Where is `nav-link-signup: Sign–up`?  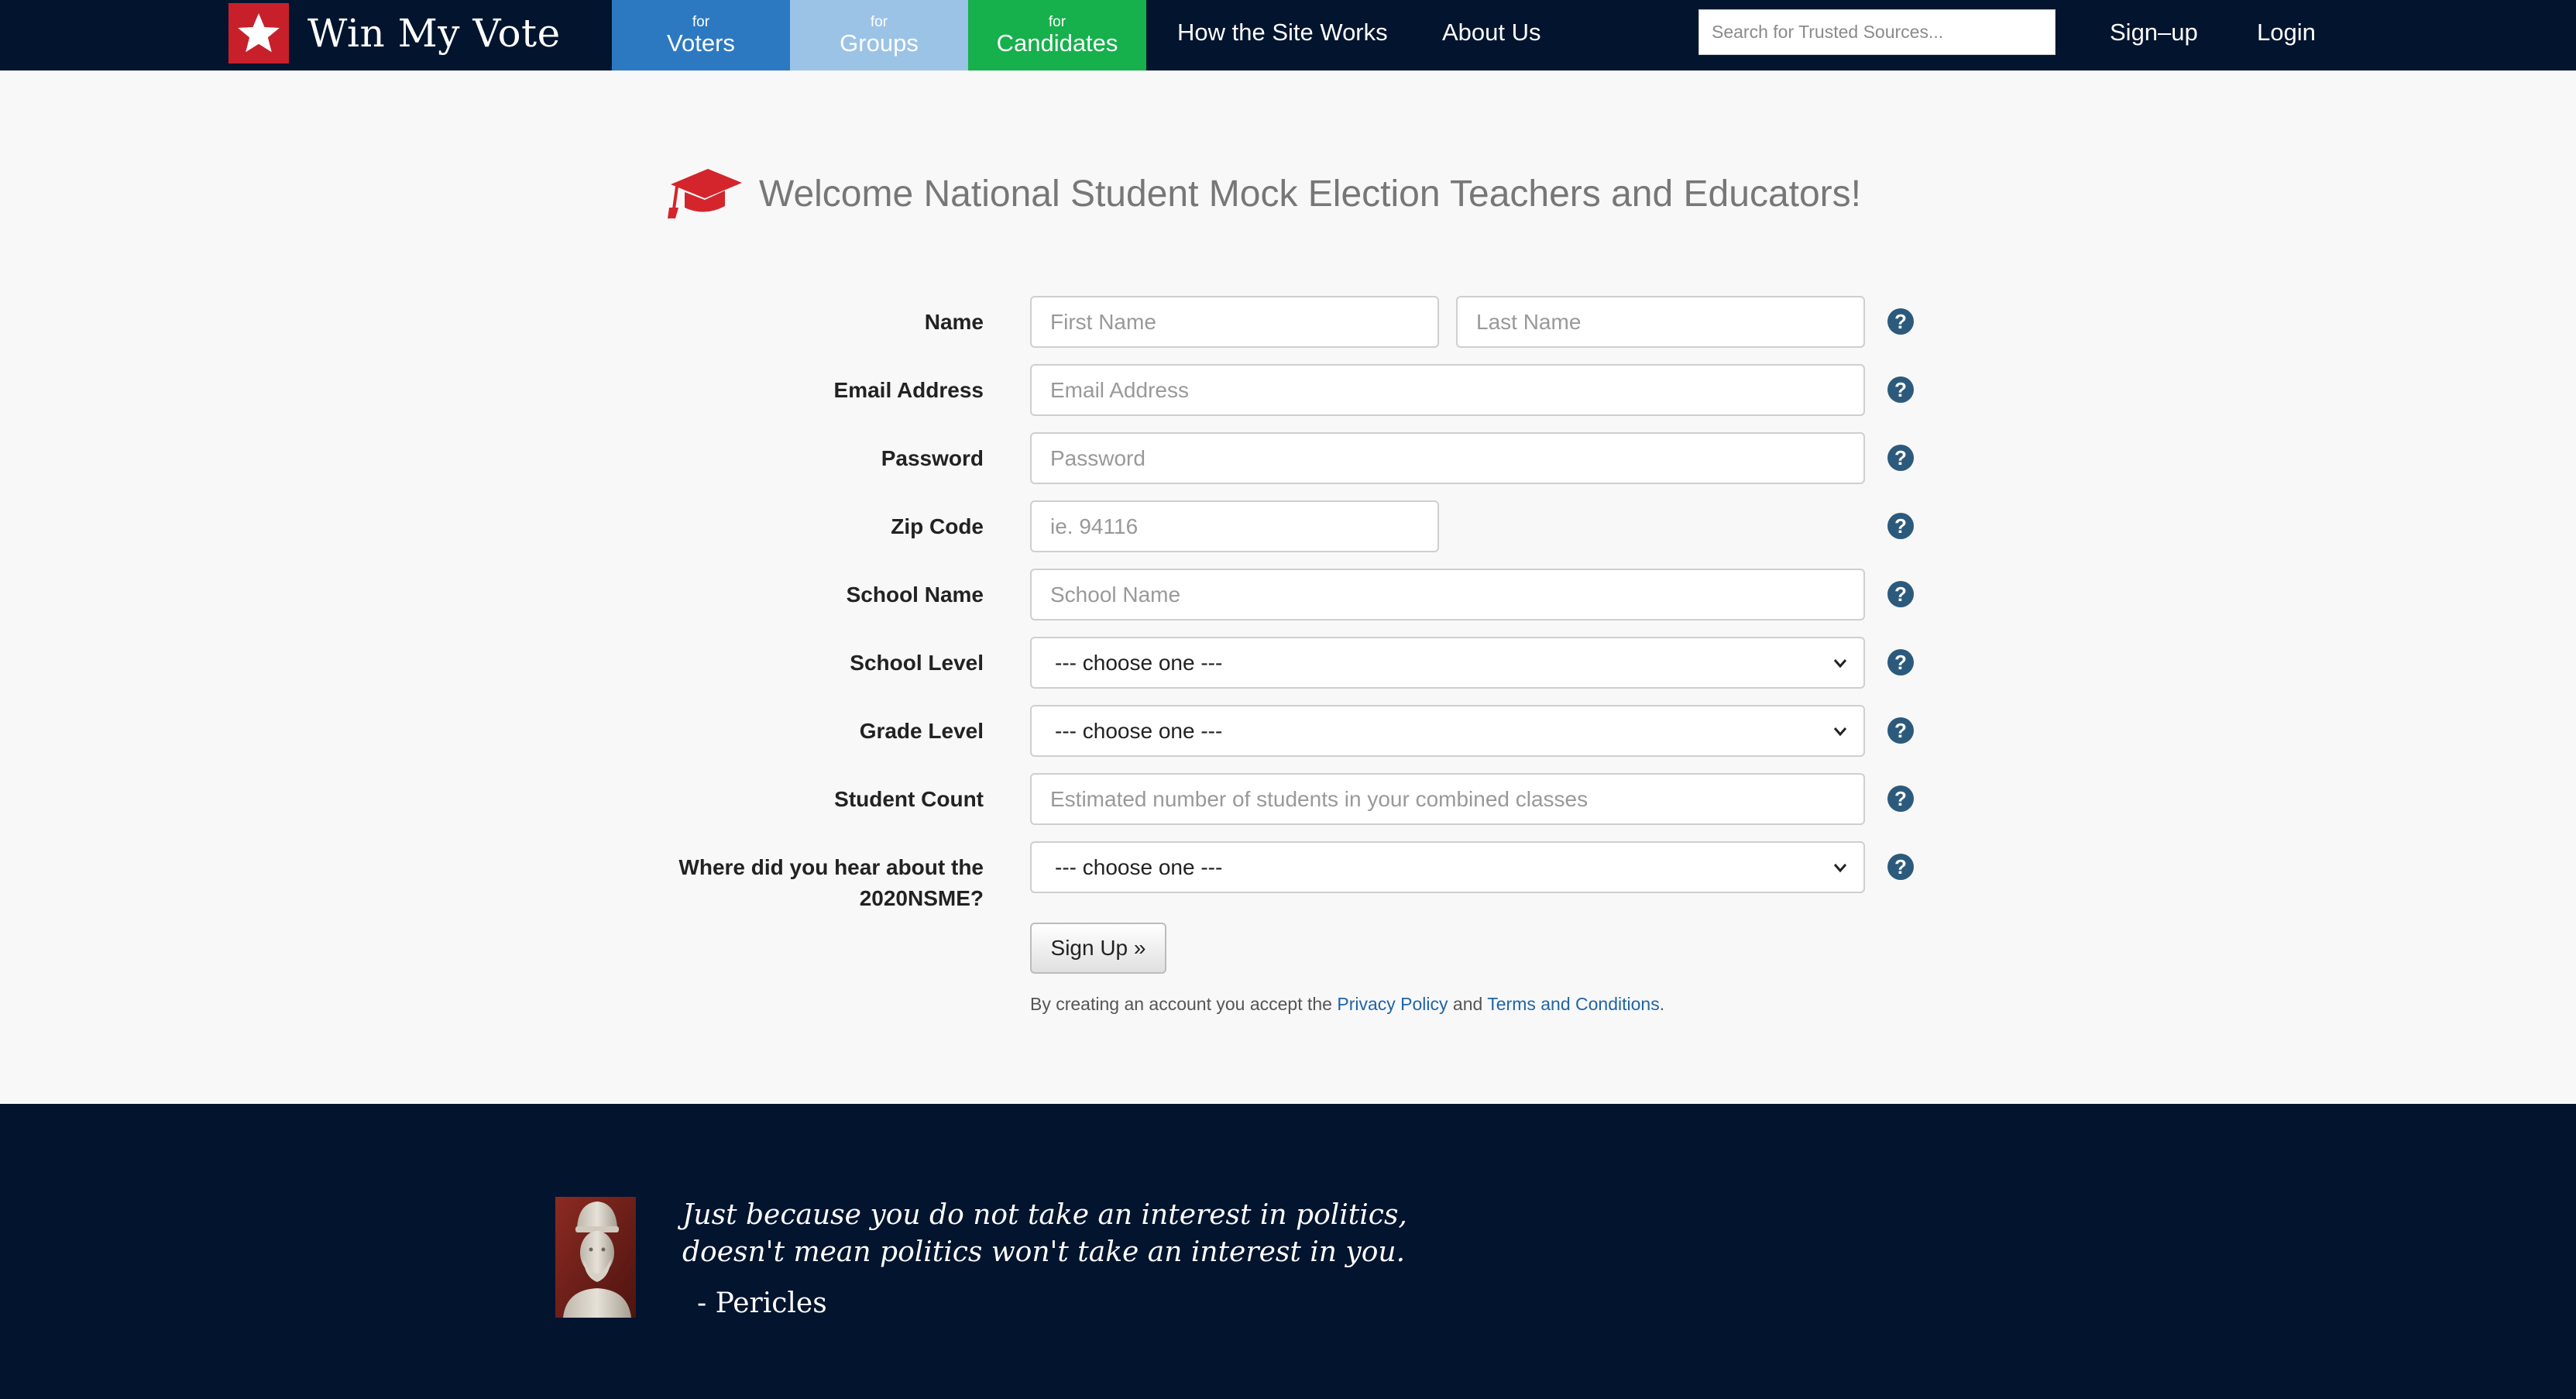 nav-link-signup: Sign–up is located at coordinates (2154, 32).